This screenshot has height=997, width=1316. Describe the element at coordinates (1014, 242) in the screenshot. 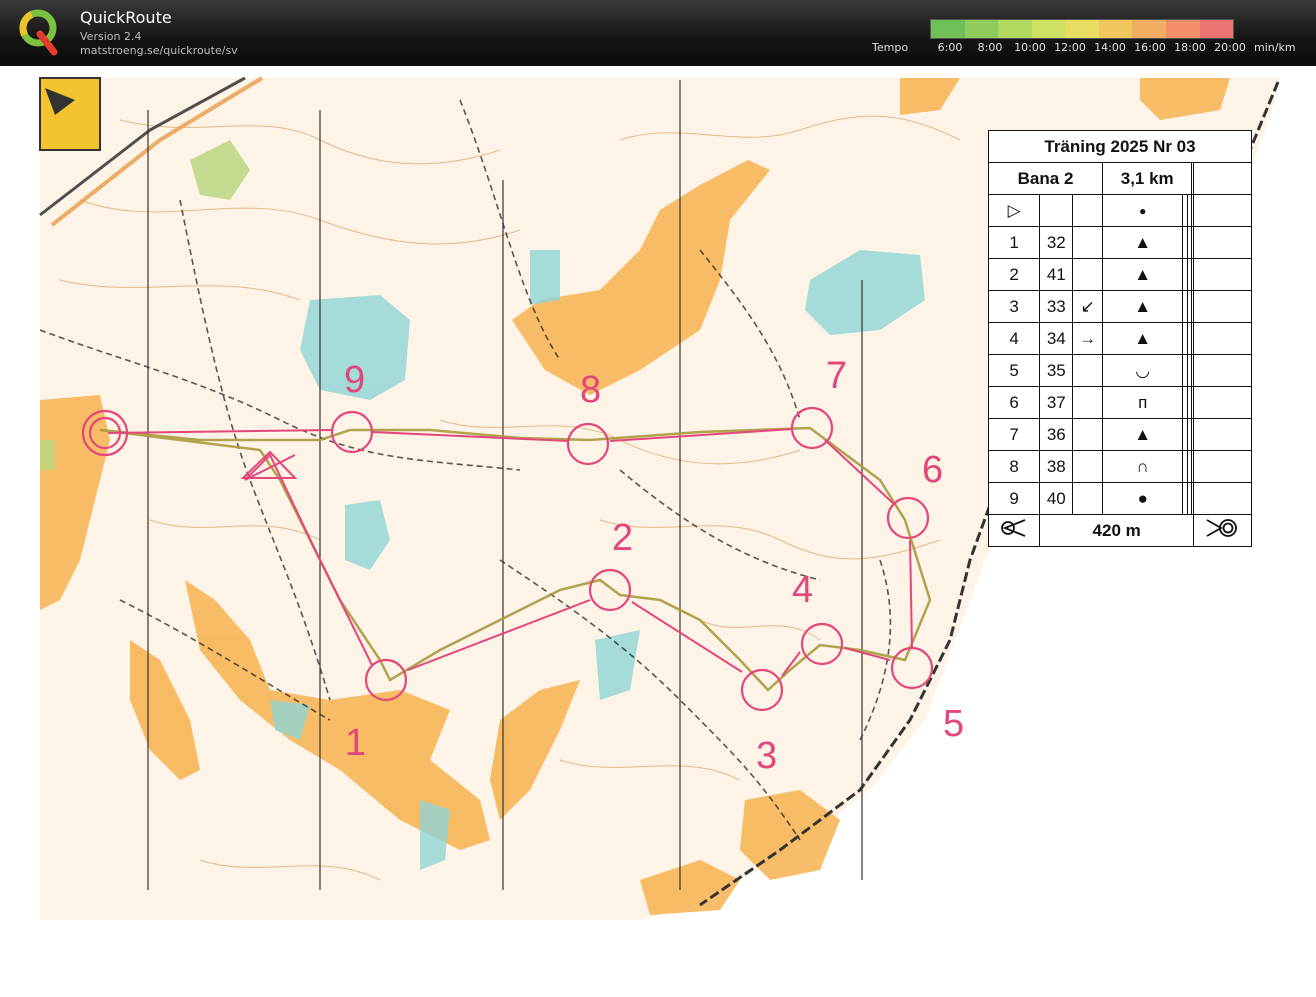

I see `control-order: 1` at that location.